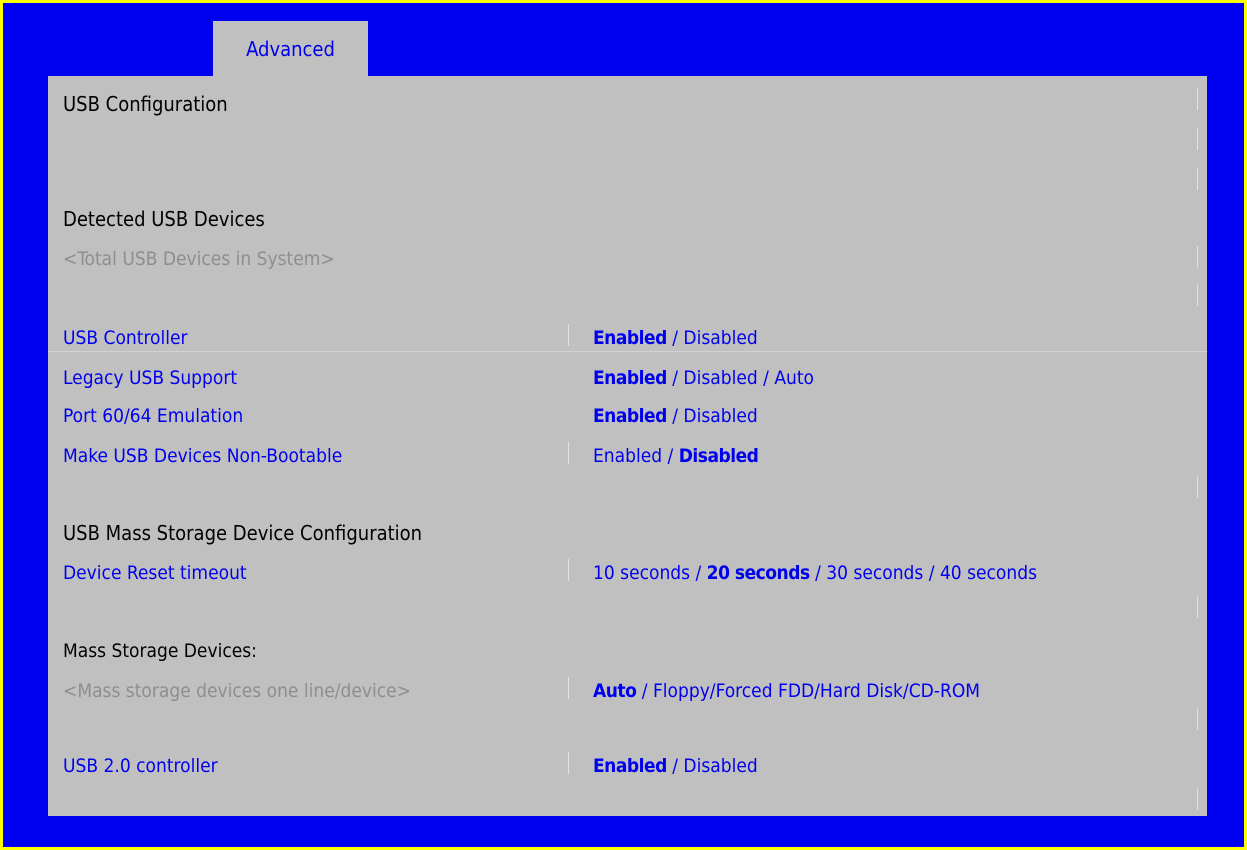  I want to click on usb2-controller-options: Enabled / Disabled, so click(675, 766).